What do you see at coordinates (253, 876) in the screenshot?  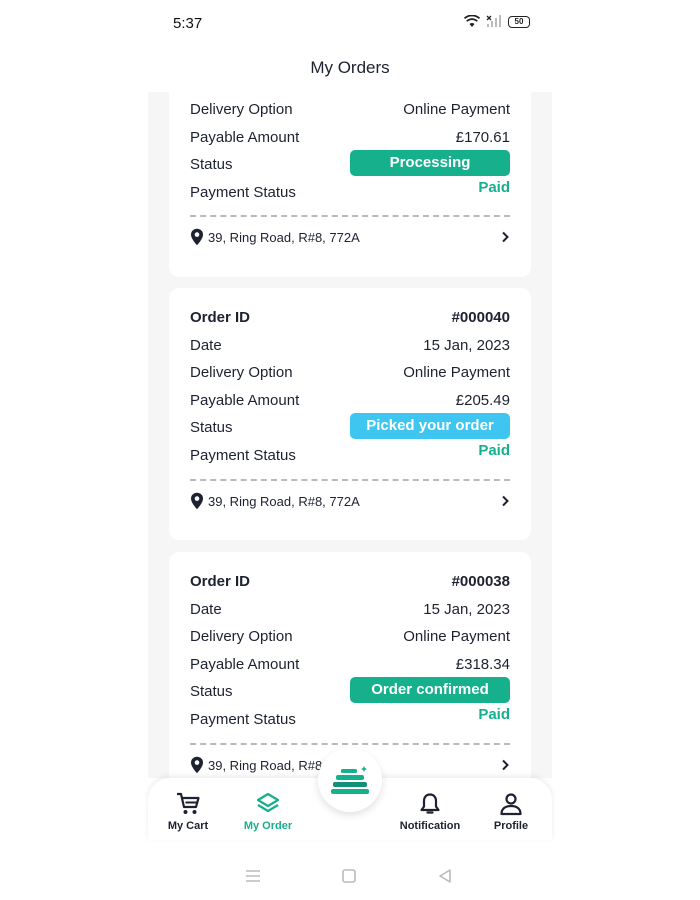 I see `menu-icon` at bounding box center [253, 876].